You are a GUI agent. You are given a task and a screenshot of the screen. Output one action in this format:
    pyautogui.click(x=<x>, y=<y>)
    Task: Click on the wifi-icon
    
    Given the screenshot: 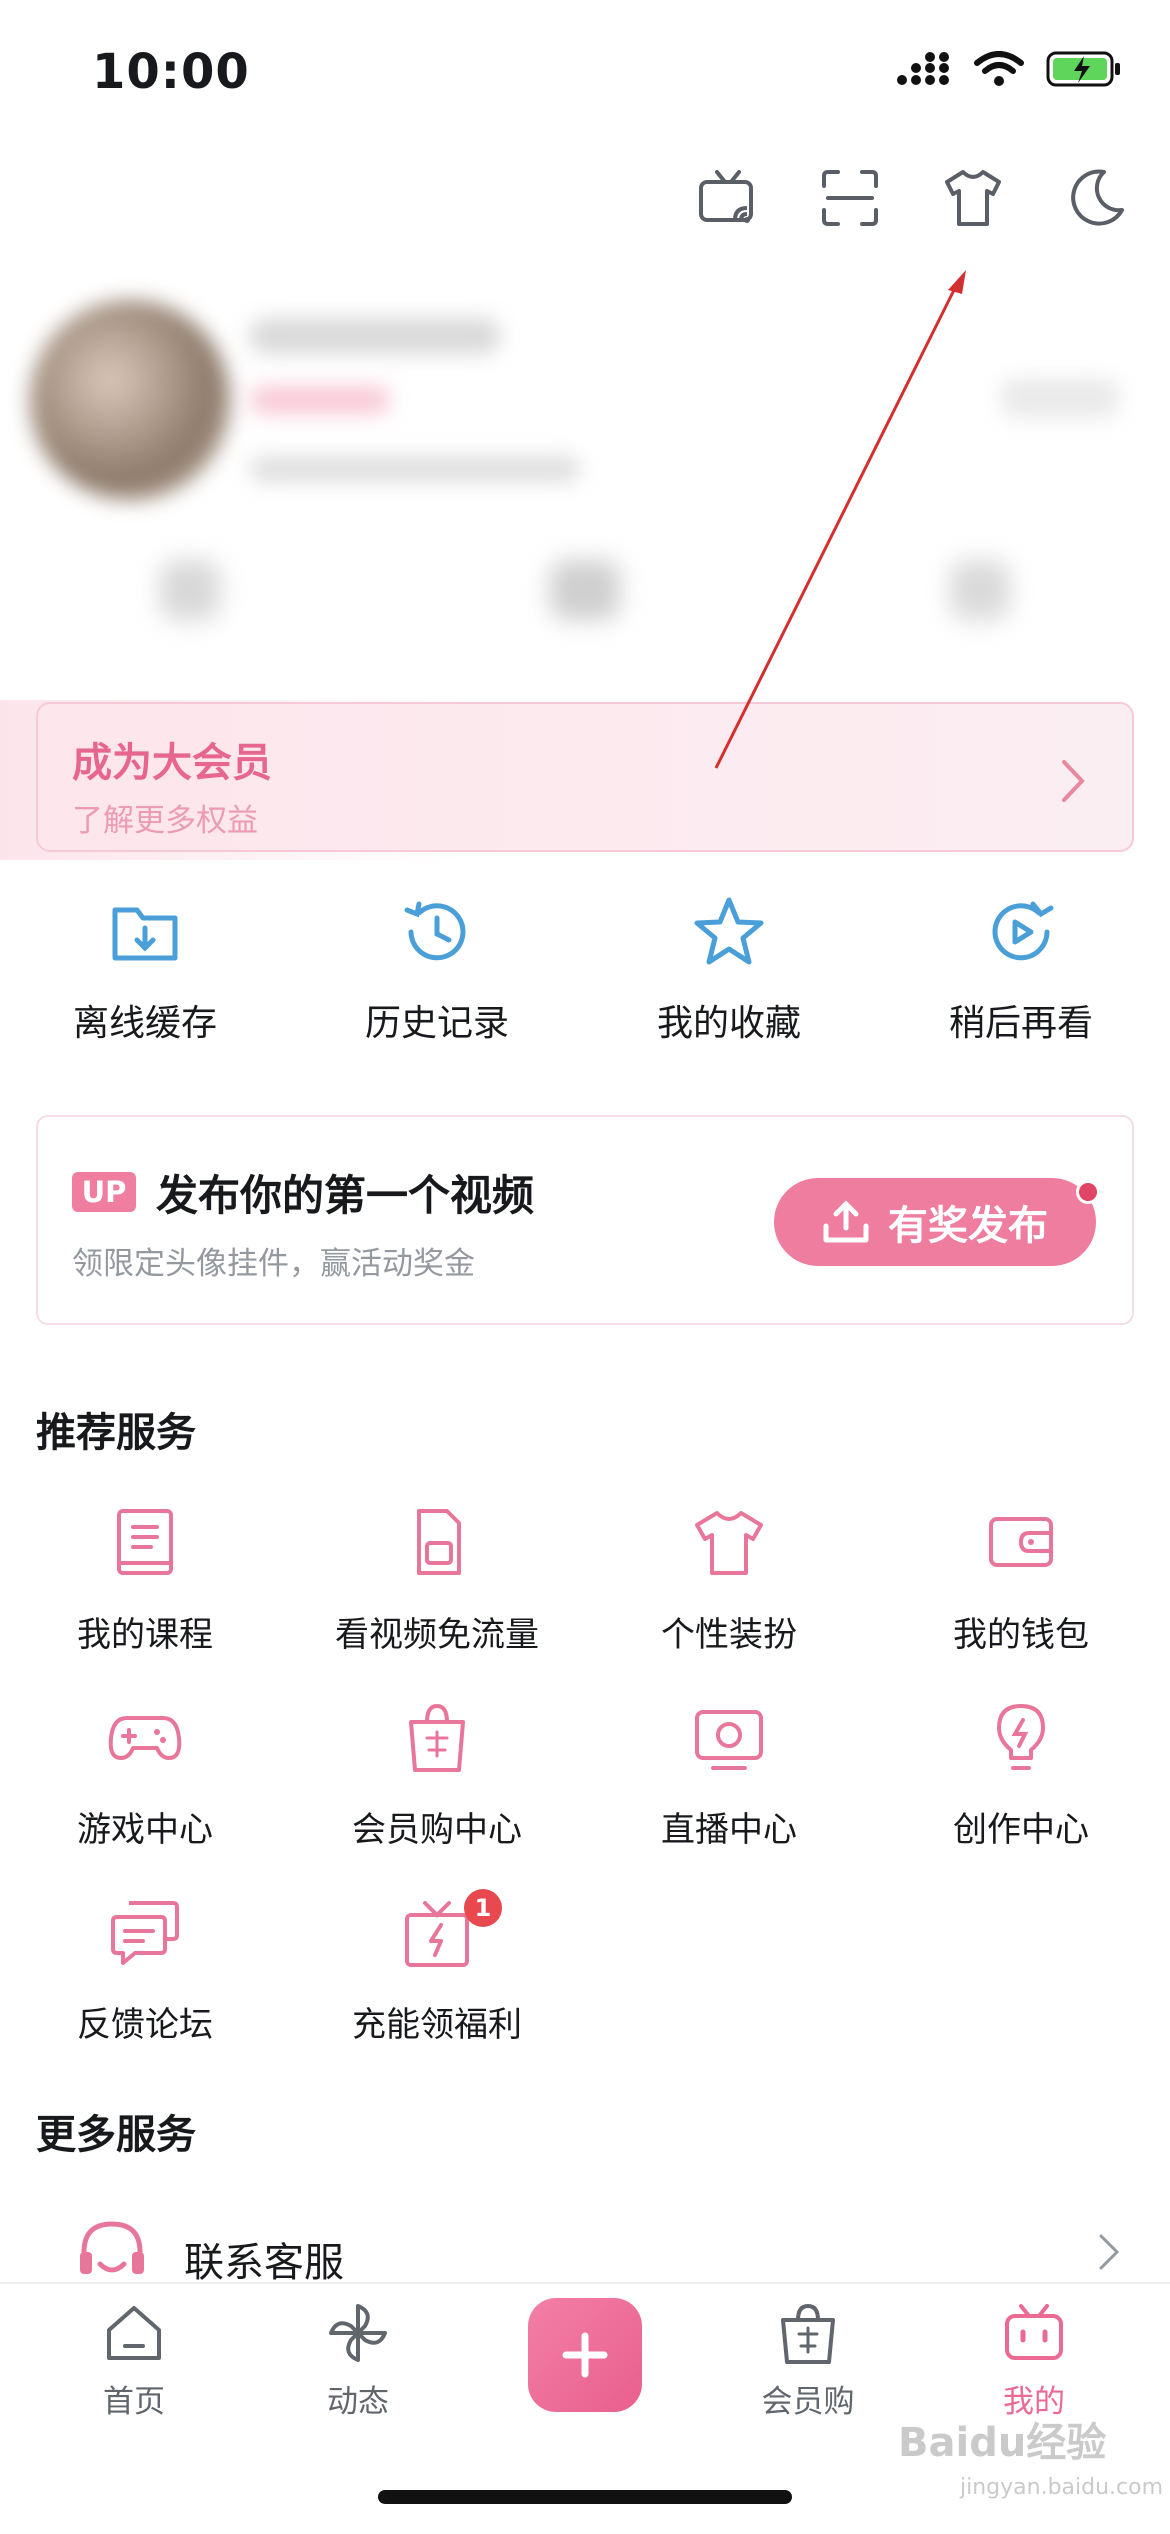 What is the action you would take?
    pyautogui.click(x=999, y=68)
    